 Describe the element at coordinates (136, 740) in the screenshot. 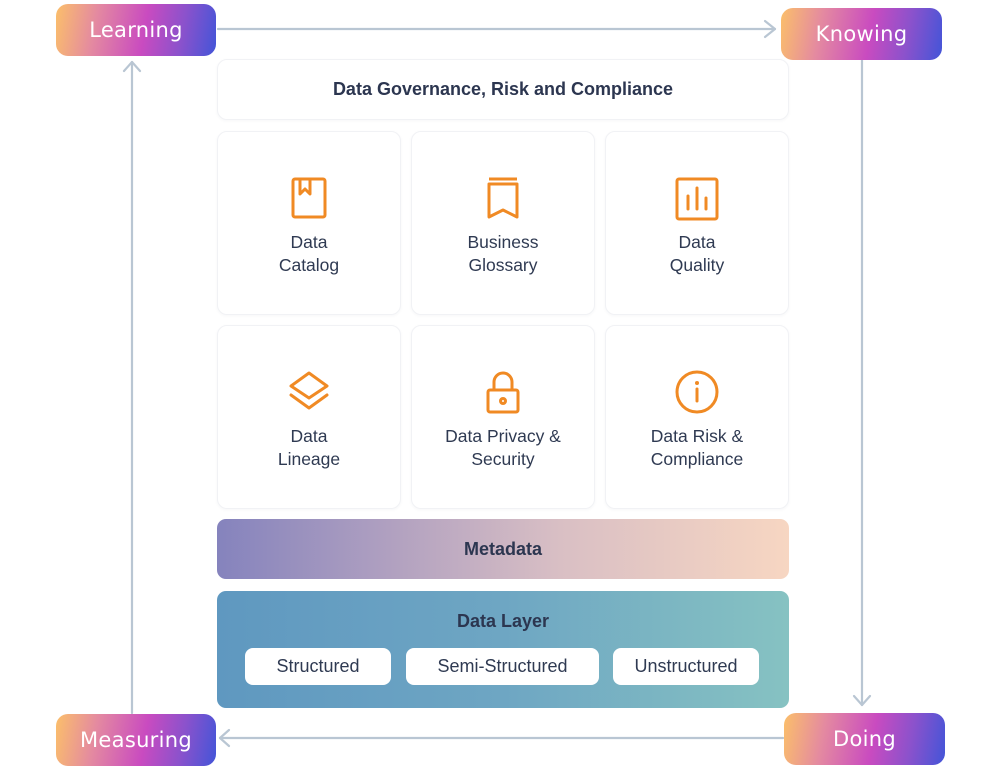

I see `stage-measuring: Measuring` at that location.